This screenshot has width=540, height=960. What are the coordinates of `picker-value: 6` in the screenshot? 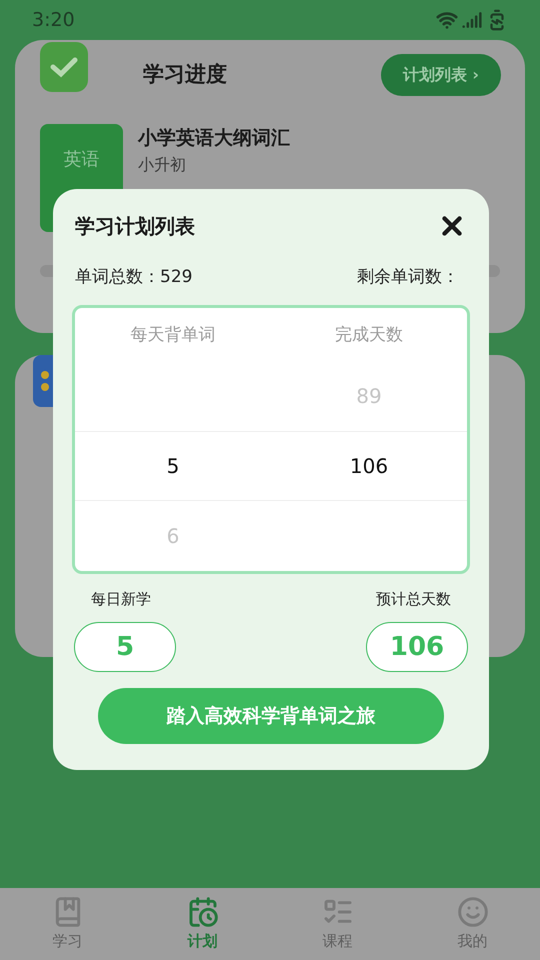 It's located at (173, 535).